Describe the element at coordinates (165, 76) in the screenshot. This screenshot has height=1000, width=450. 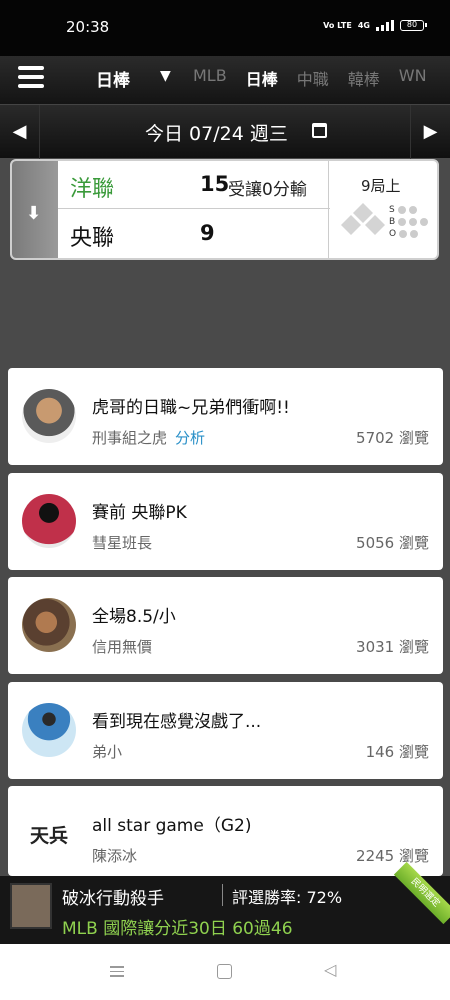
I see `caret-down-icon: ▼` at that location.